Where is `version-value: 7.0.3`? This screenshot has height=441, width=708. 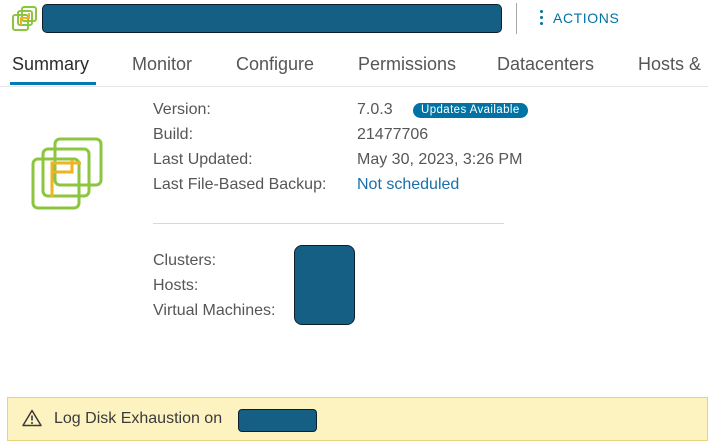 version-value: 7.0.3 is located at coordinates (375, 109).